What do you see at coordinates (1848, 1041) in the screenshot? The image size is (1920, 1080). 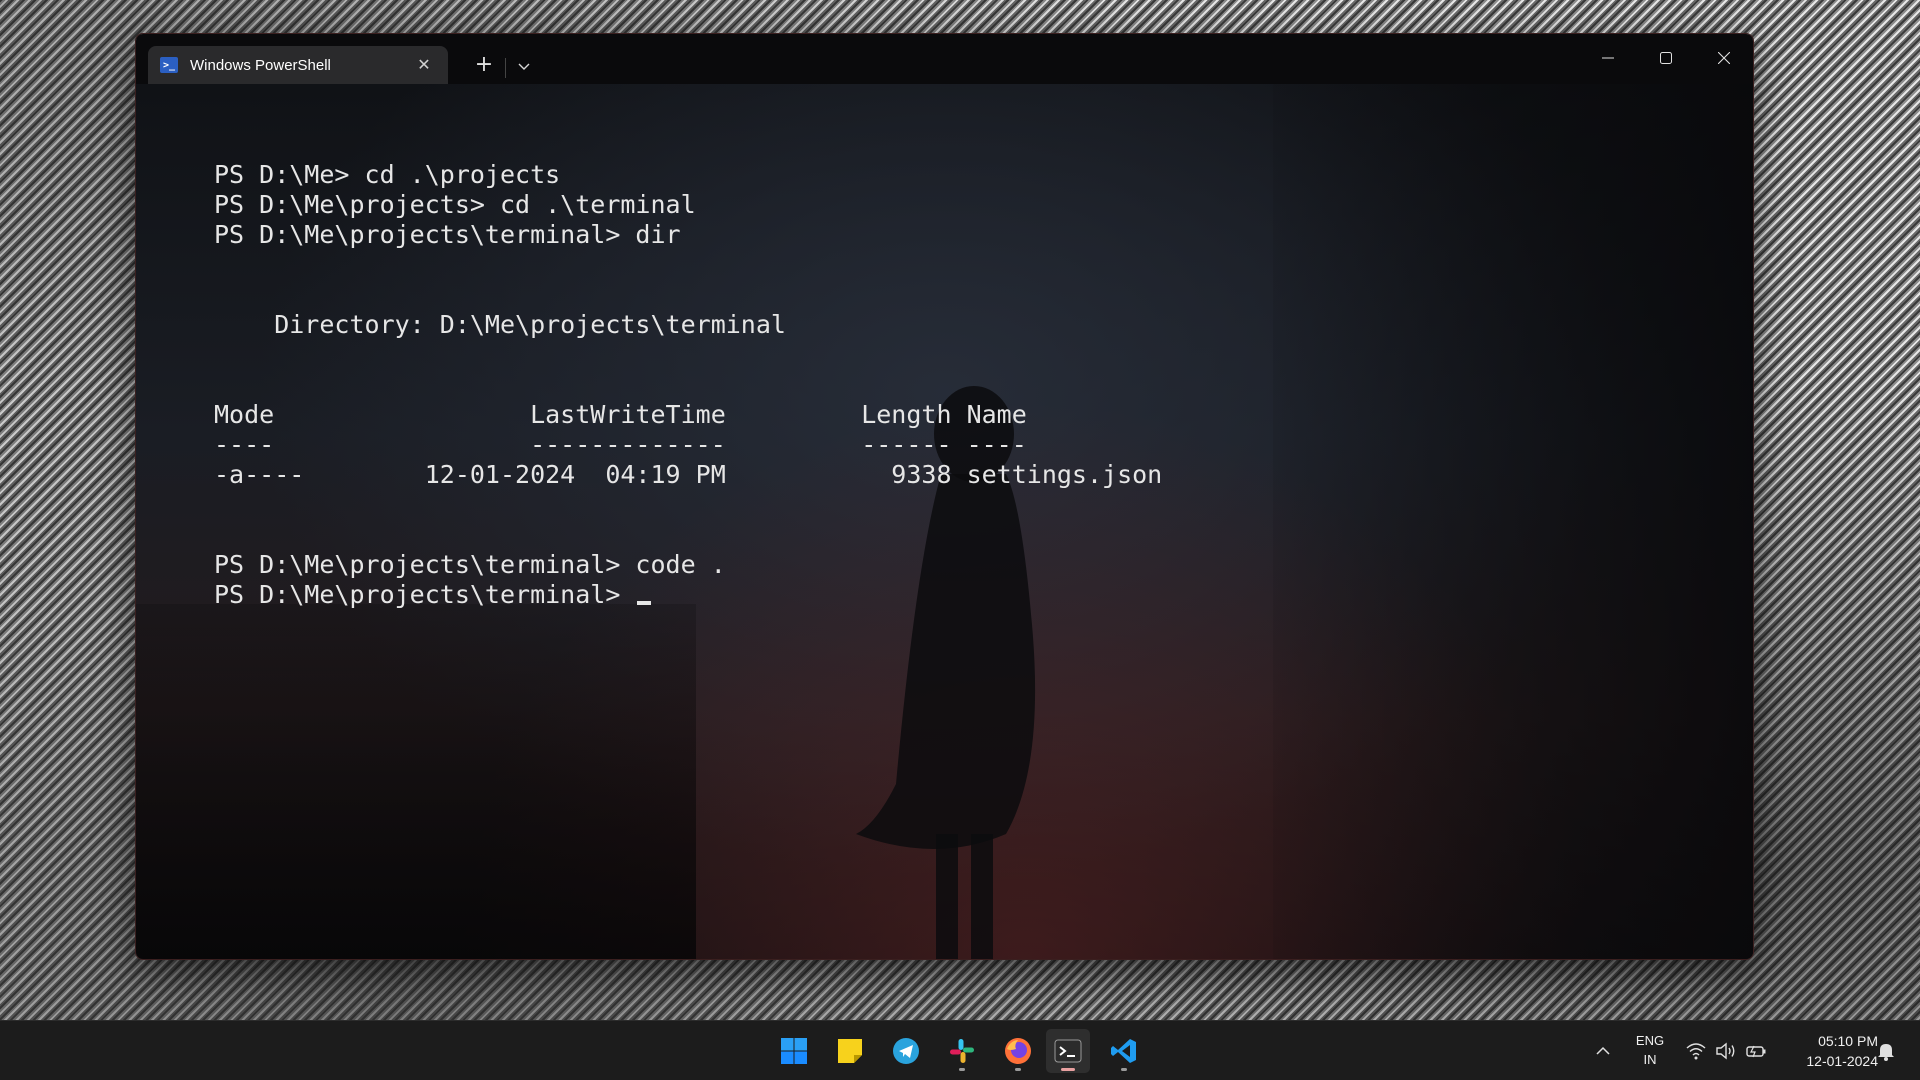 I see `clock-time: 05:10 PM` at bounding box center [1848, 1041].